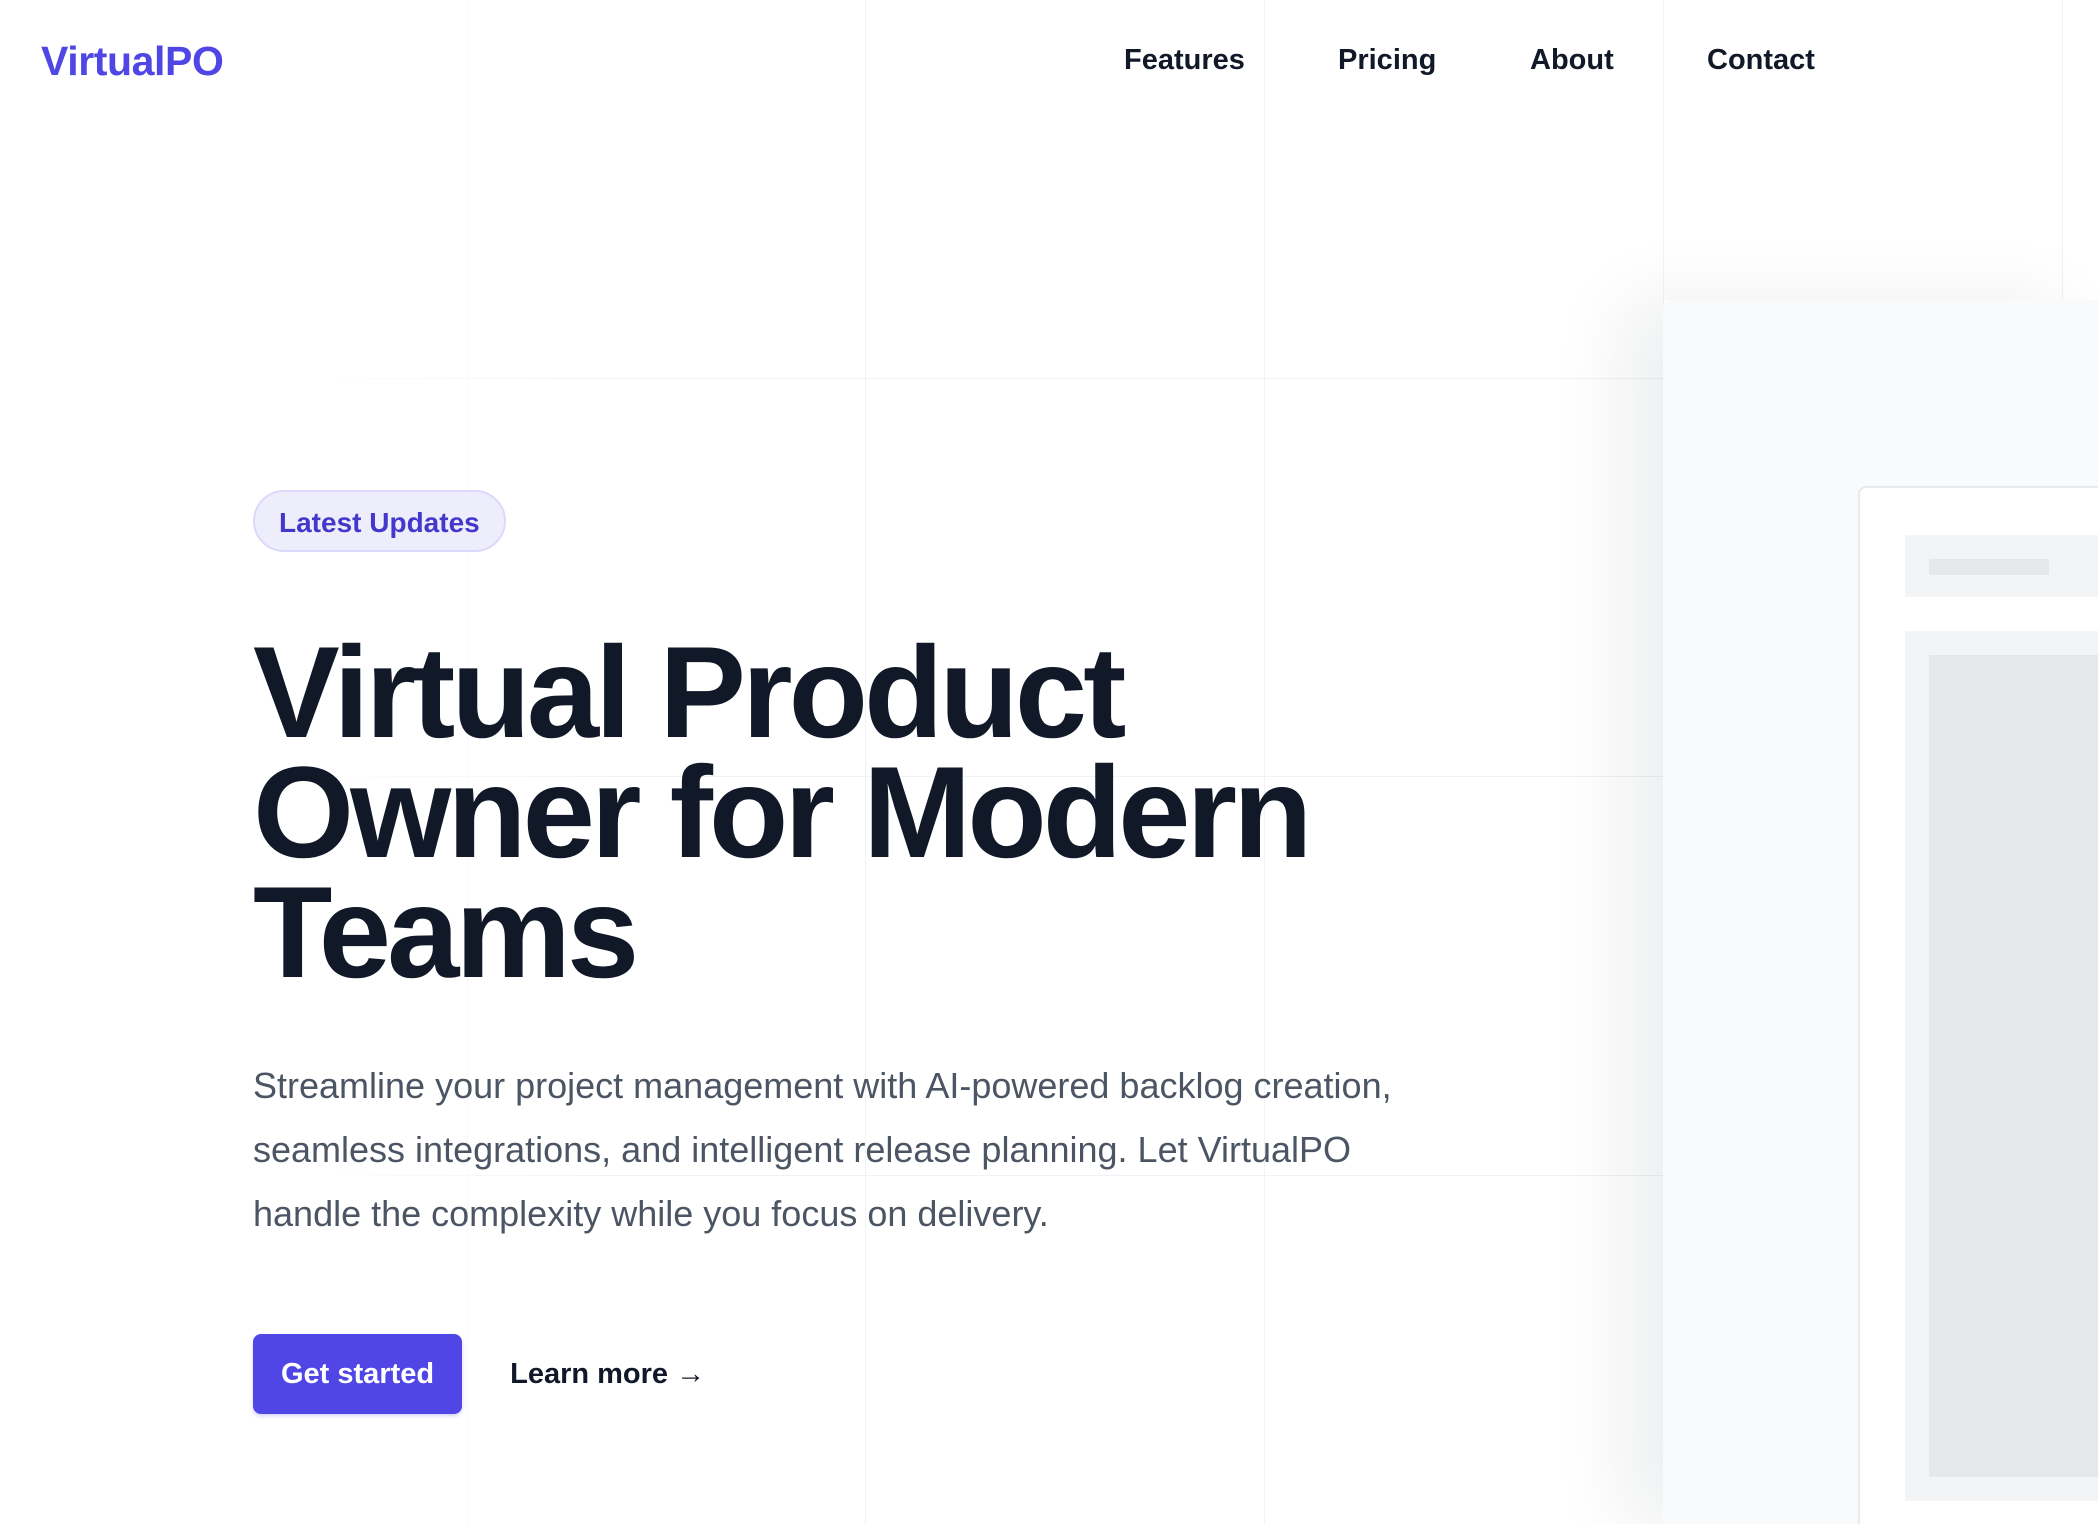  Describe the element at coordinates (1049, 64) in the screenshot. I see `site-header: VirtualPO Features Pricing About Contact` at that location.